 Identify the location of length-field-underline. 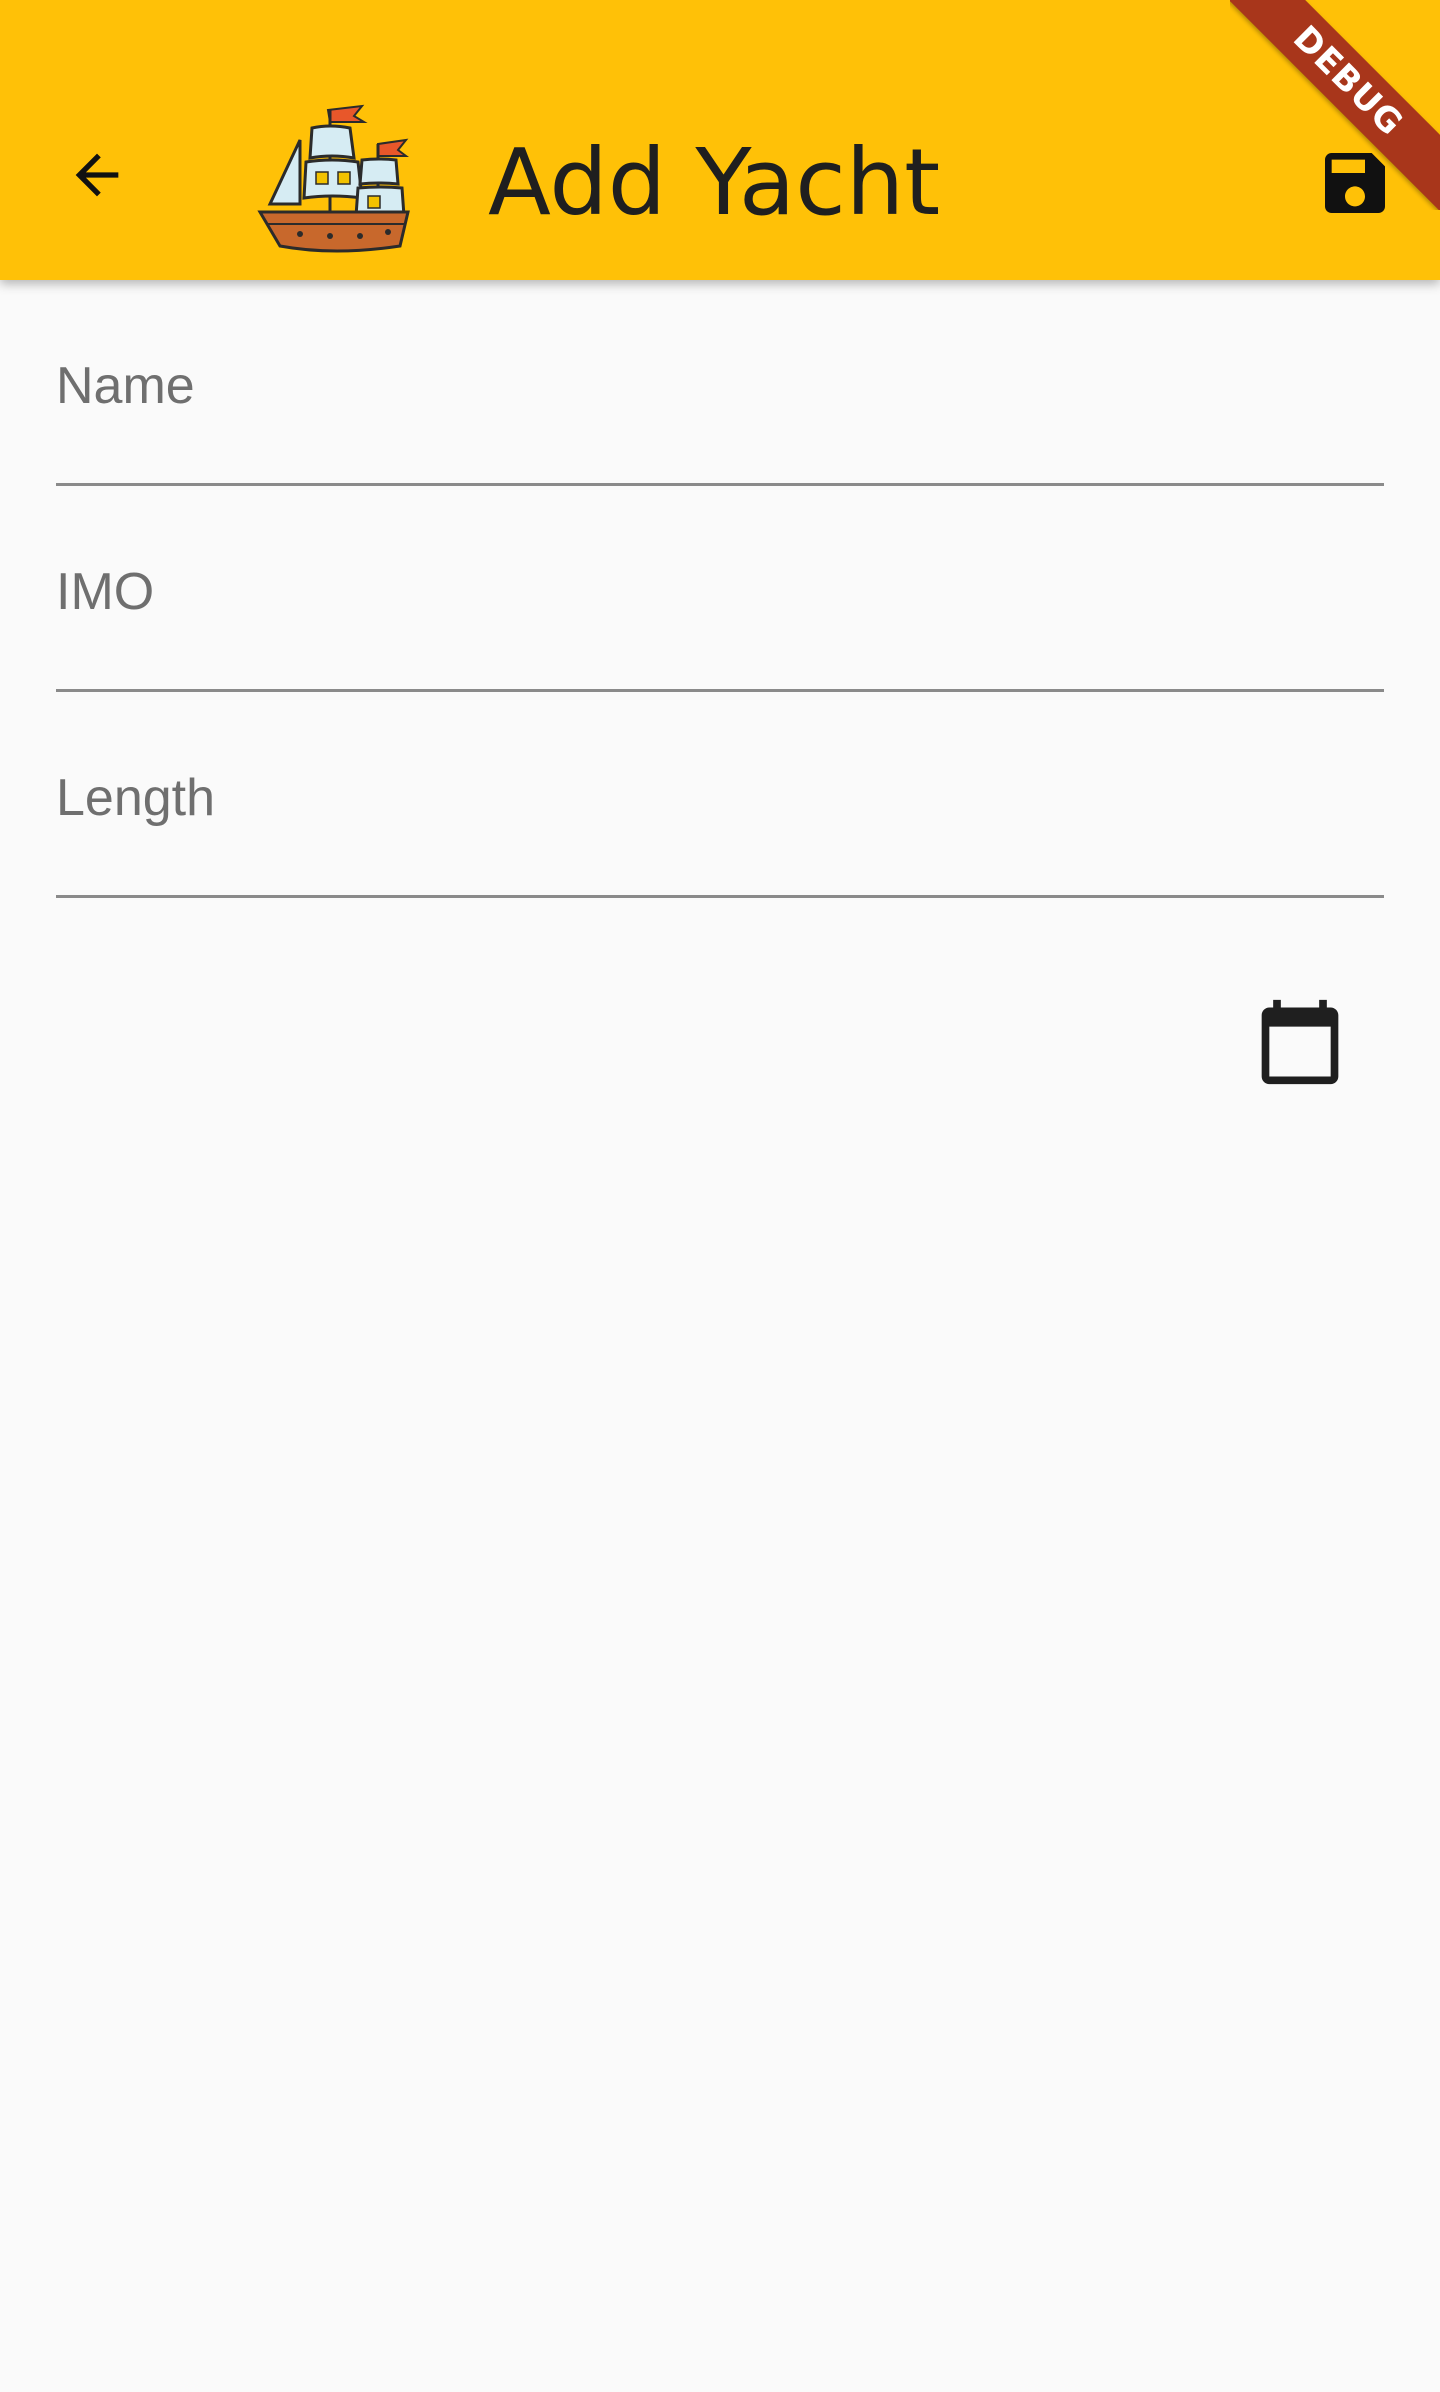
(720, 896).